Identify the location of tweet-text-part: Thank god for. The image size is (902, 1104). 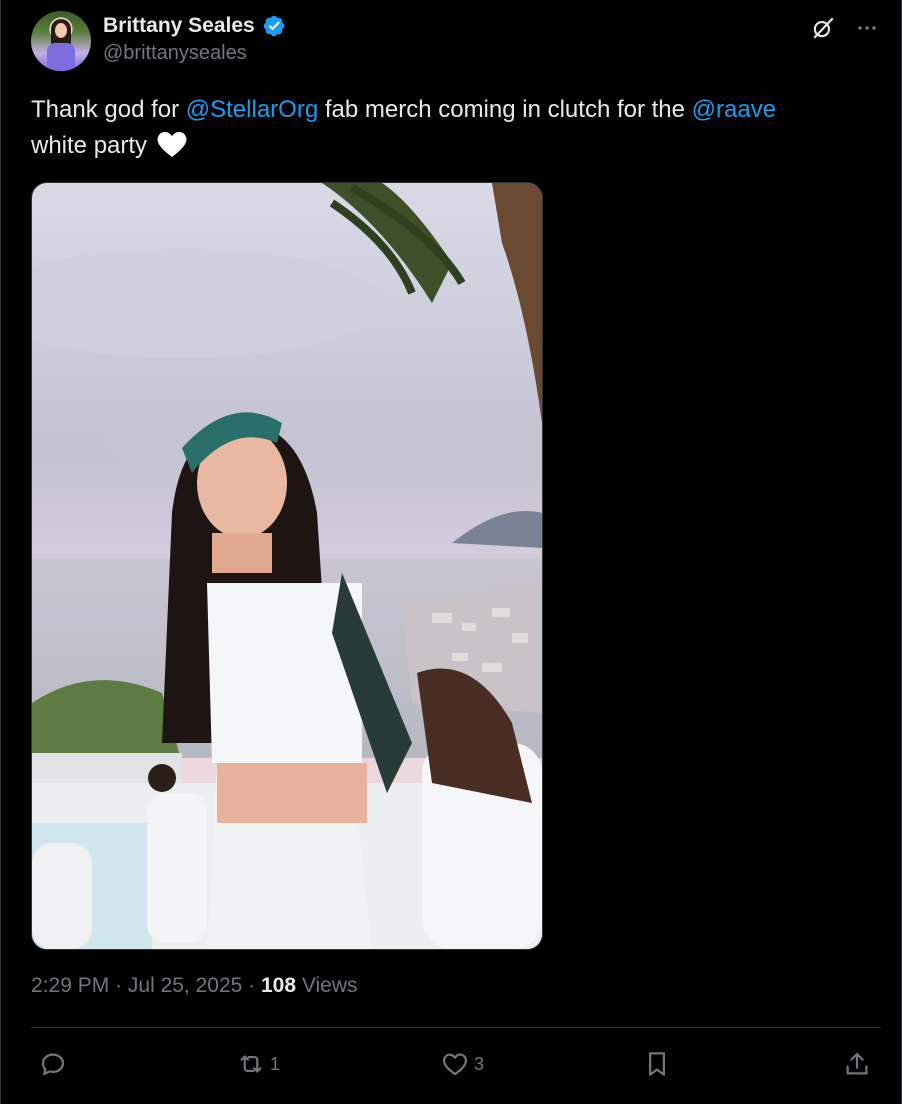
(108, 109).